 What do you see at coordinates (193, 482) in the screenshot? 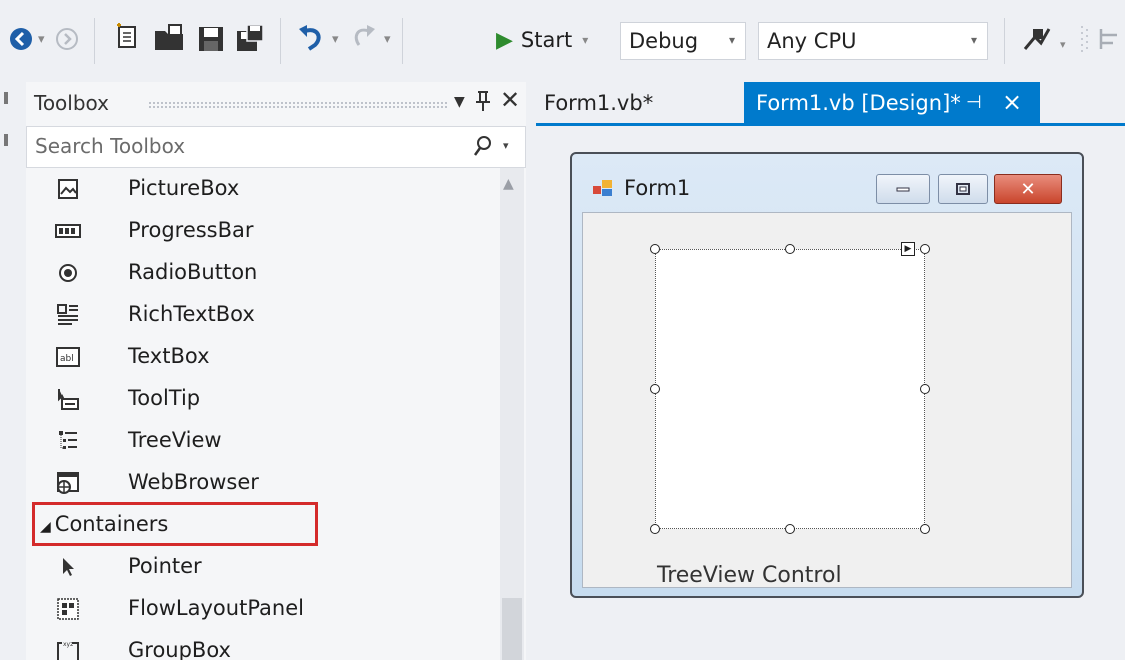
I see `toolbox-item-label: WebBrowser` at bounding box center [193, 482].